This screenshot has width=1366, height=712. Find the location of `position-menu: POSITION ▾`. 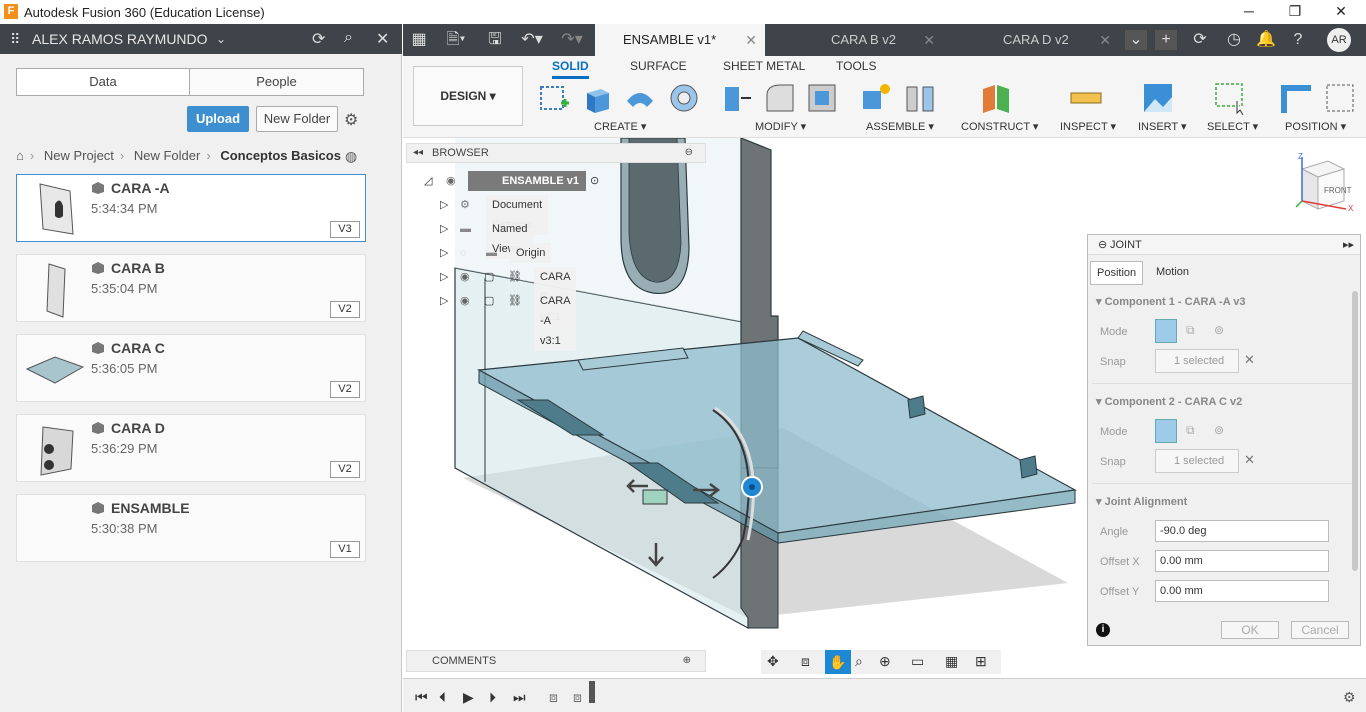

position-menu: POSITION ▾ is located at coordinates (1315, 126).